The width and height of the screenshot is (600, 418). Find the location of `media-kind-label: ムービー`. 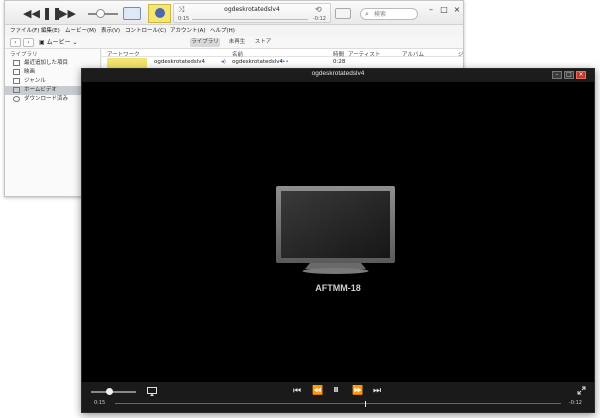

media-kind-label: ムービー is located at coordinates (58, 42).